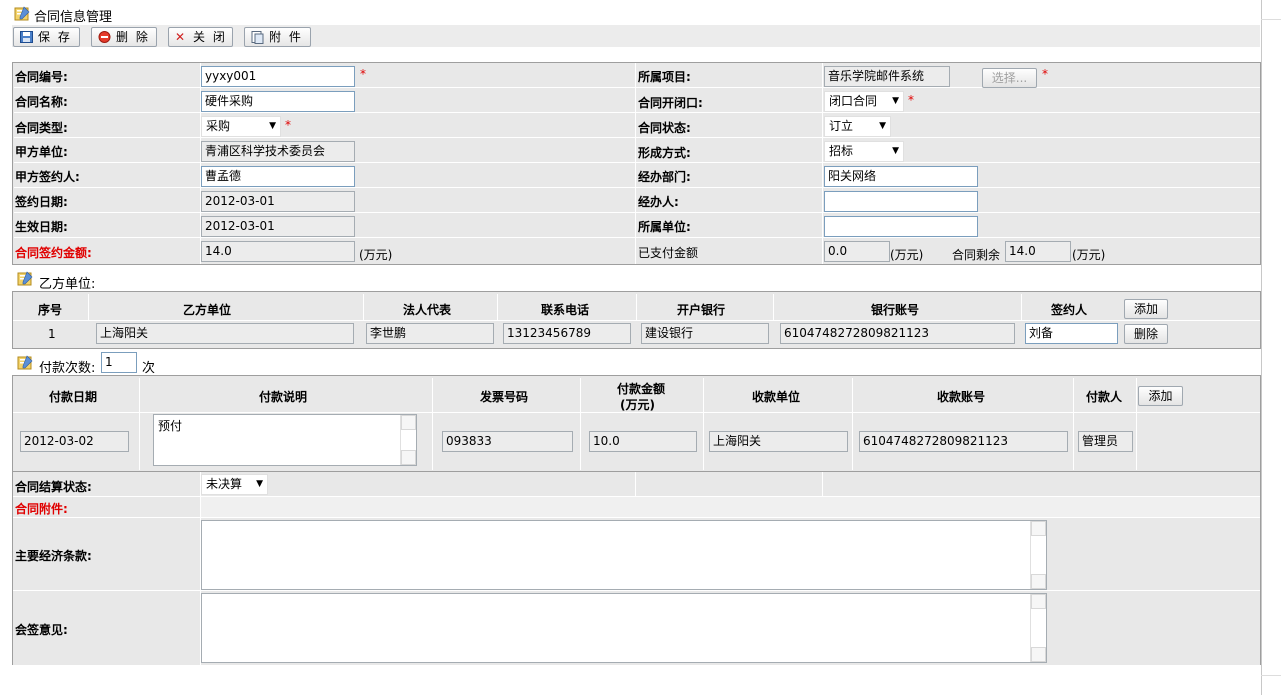  What do you see at coordinates (278, 226) in the screenshot?
I see `effective-date-input: 2012-03-01` at bounding box center [278, 226].